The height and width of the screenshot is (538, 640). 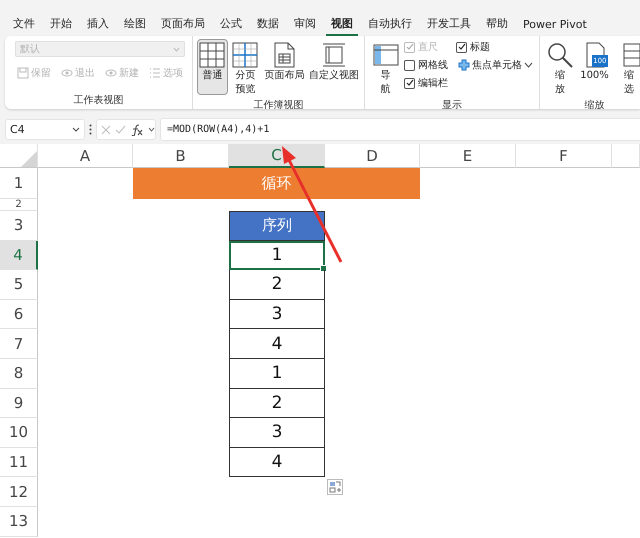 What do you see at coordinates (385, 55) in the screenshot?
I see `pane-icon` at bounding box center [385, 55].